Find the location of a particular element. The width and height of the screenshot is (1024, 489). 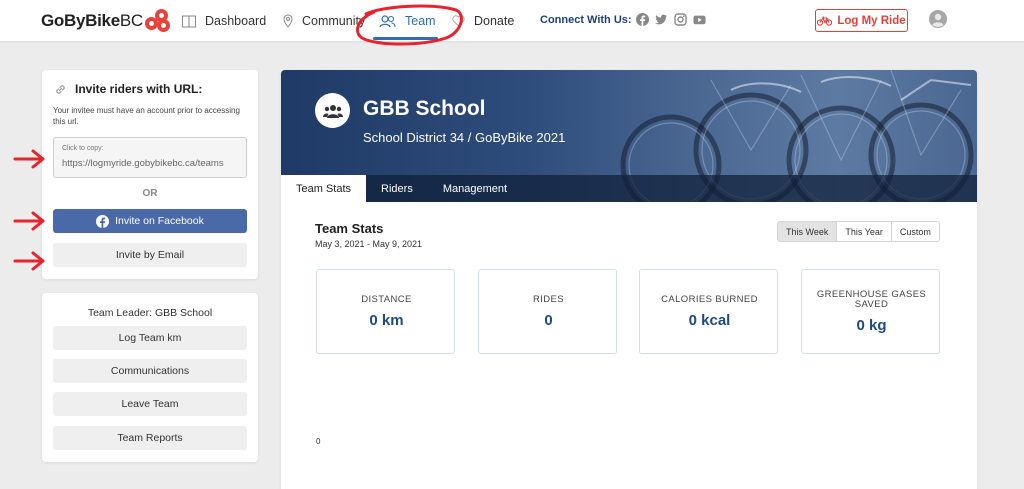

invite-facebook-button: Invite on Facebook is located at coordinates (150, 221).